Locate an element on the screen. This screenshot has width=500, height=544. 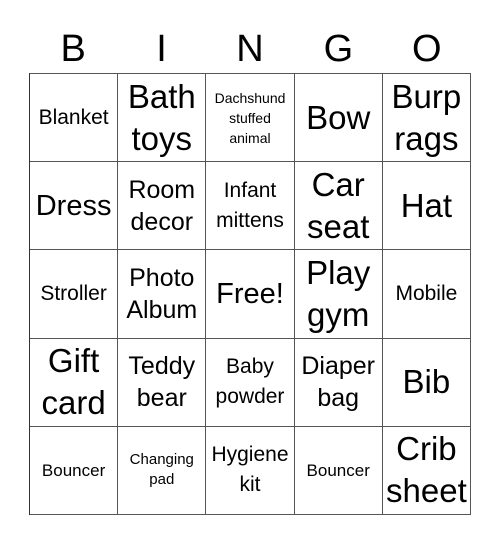
bingo-cell: Hat is located at coordinates (426, 206).